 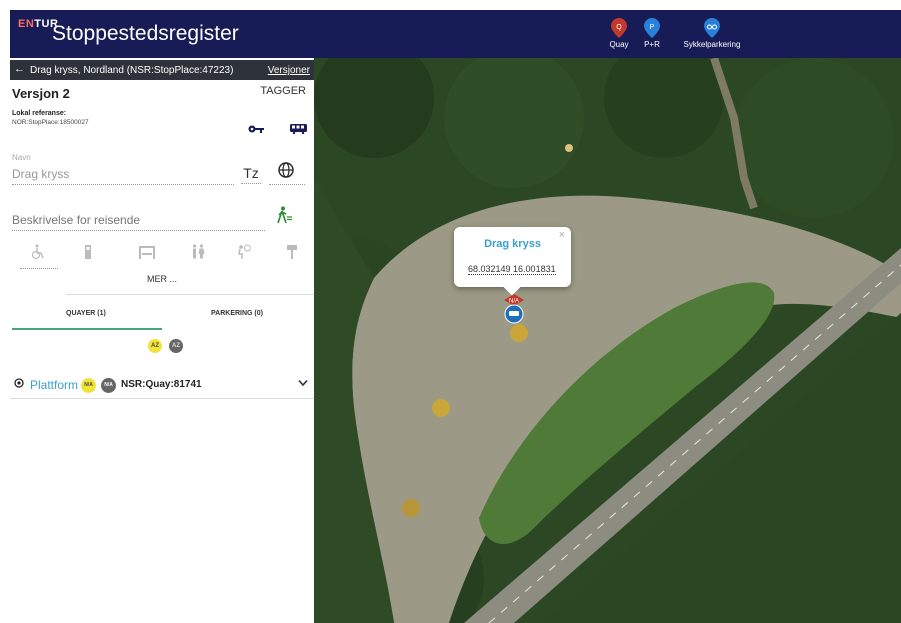 I want to click on quay-id: NSR:Quay:81741, so click(x=161, y=384).